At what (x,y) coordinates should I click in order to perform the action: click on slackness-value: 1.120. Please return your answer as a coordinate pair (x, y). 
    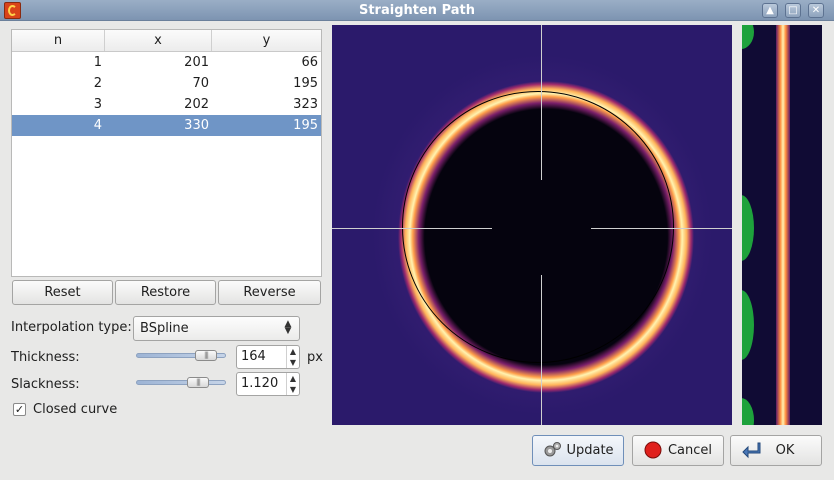
    Looking at the image, I should click on (259, 384).